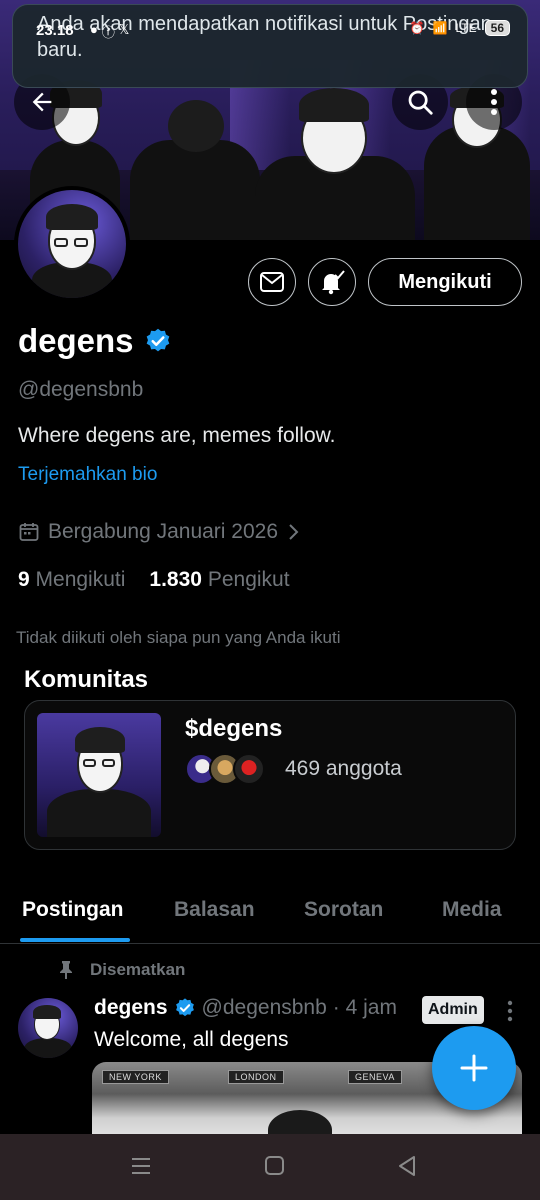  I want to click on bell-check-icon, so click(333, 282).